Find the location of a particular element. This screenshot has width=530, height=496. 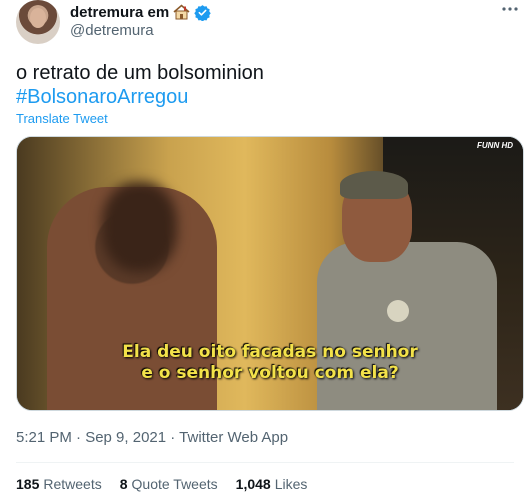

retweets-stat: 185 Retweets is located at coordinates (59, 484).